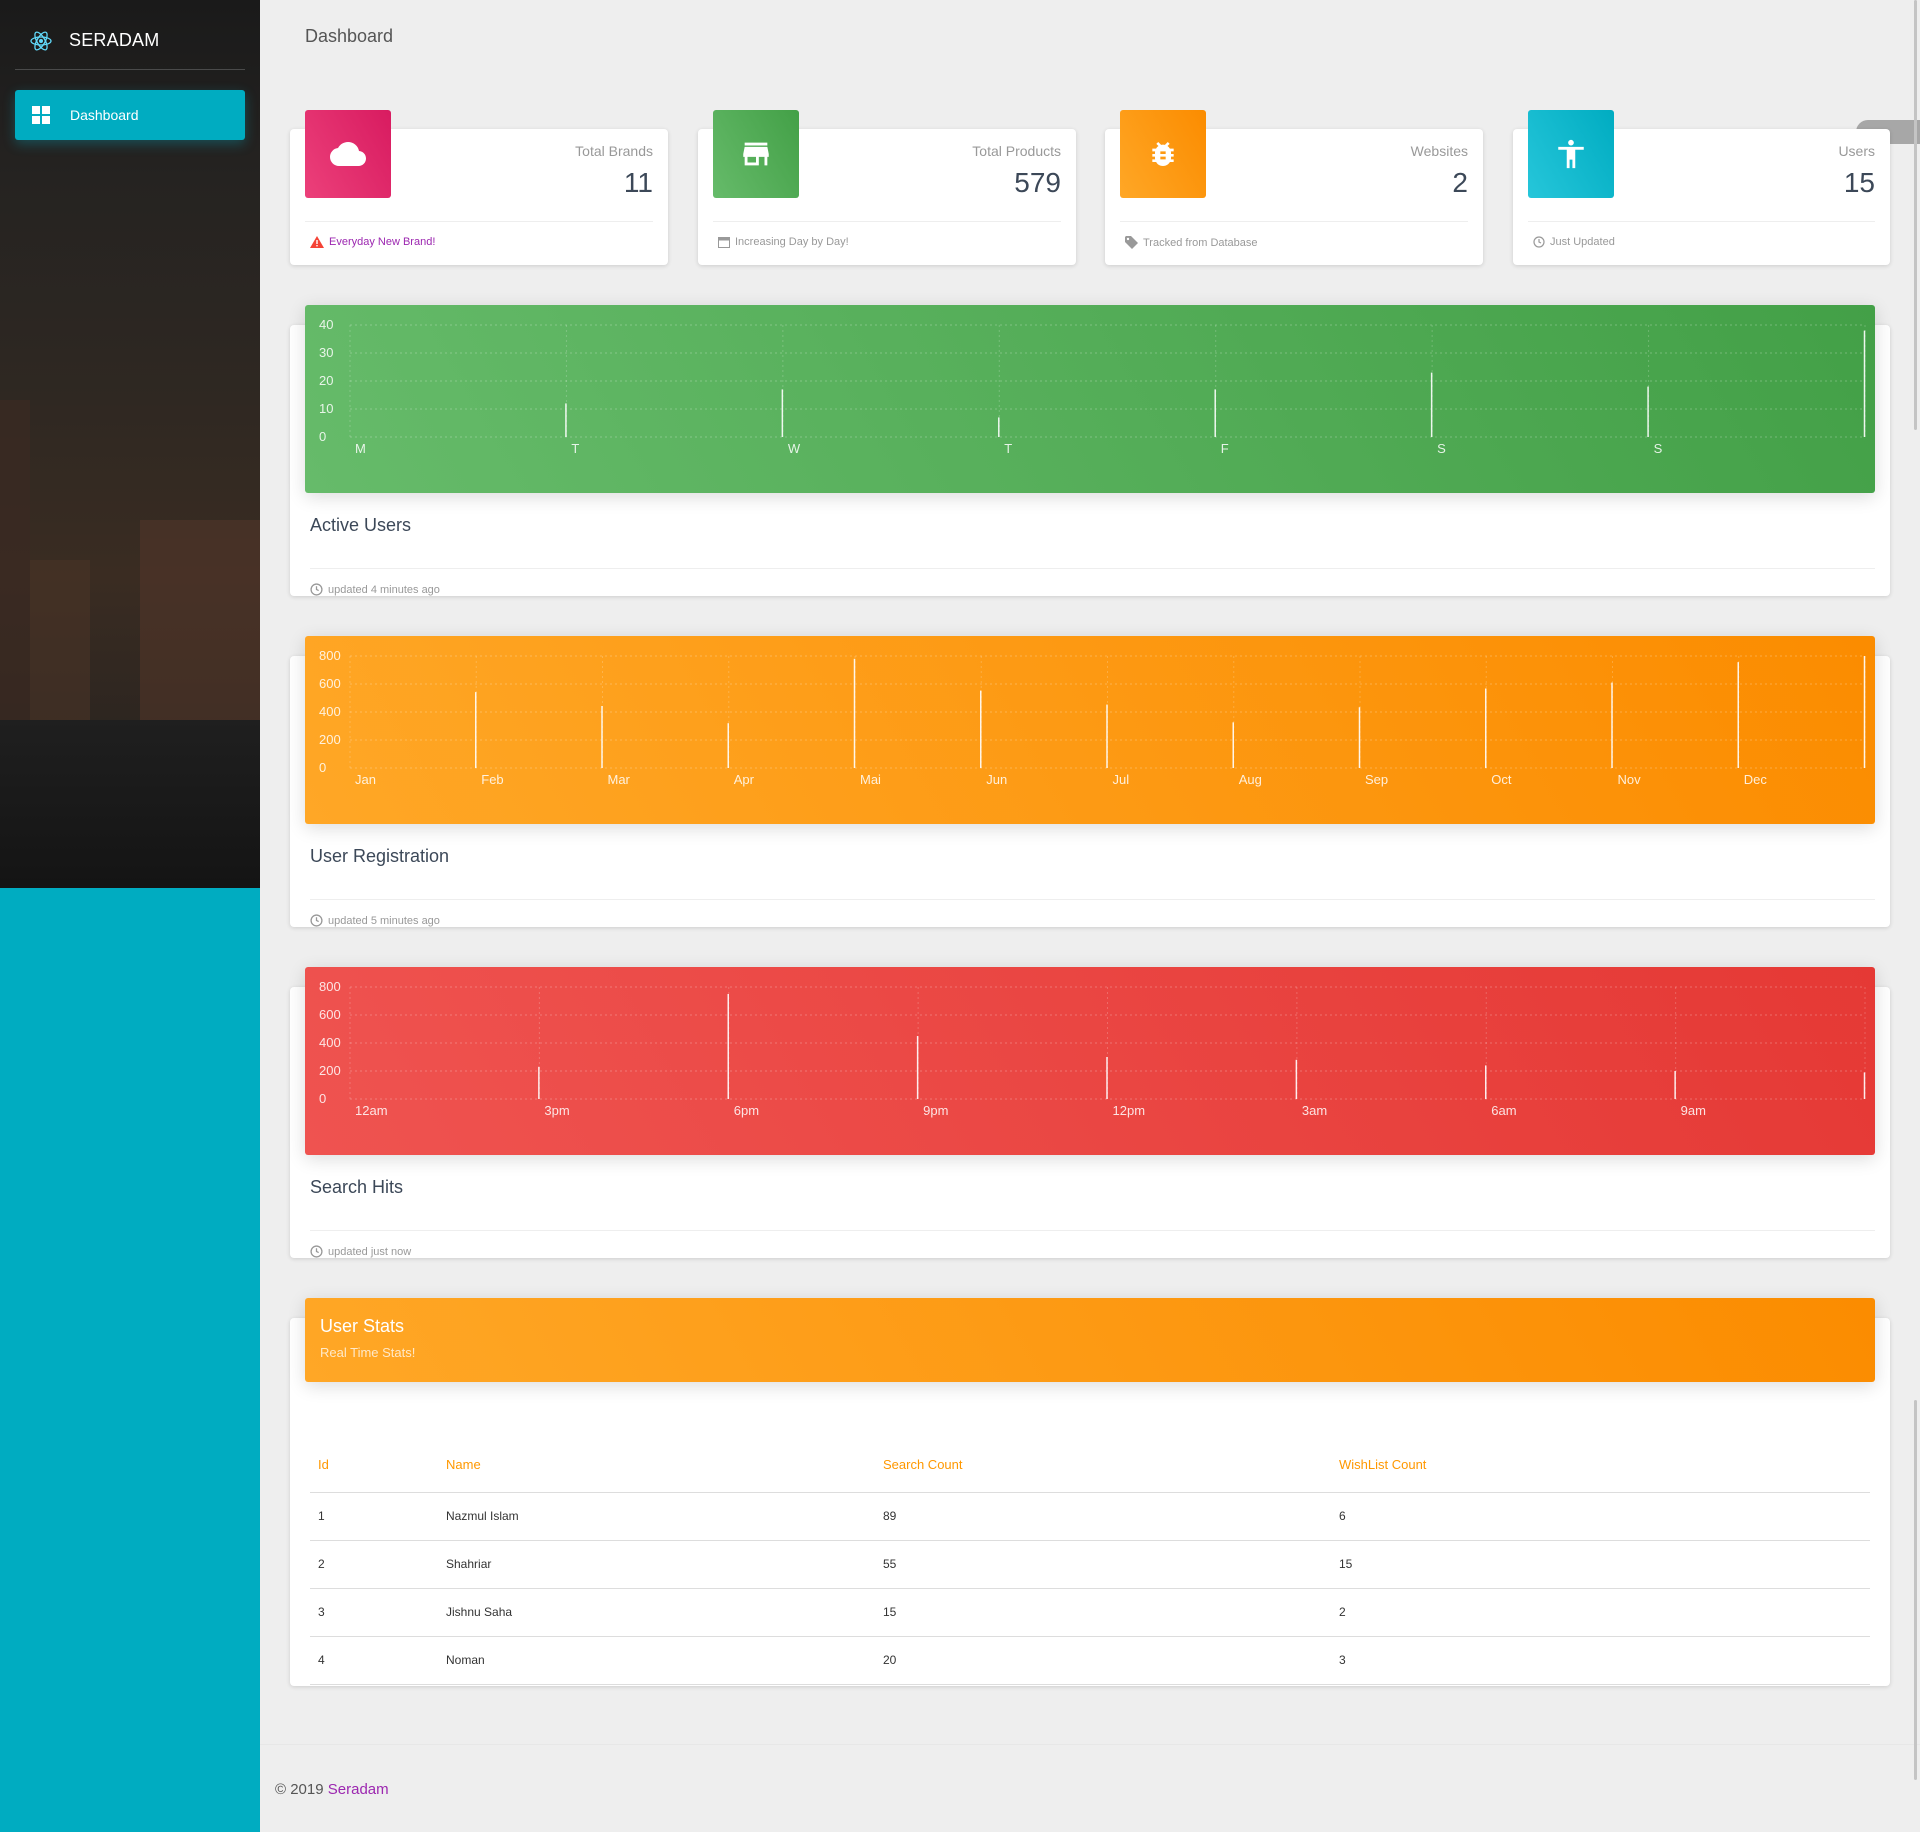  I want to click on cell-id: 3, so click(374, 1612).